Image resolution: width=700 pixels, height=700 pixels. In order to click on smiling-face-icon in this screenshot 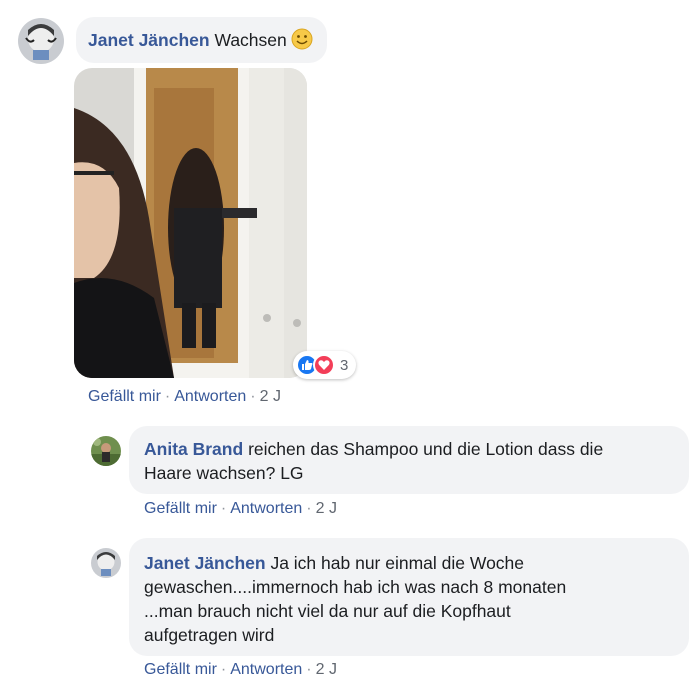, I will do `click(302, 39)`.